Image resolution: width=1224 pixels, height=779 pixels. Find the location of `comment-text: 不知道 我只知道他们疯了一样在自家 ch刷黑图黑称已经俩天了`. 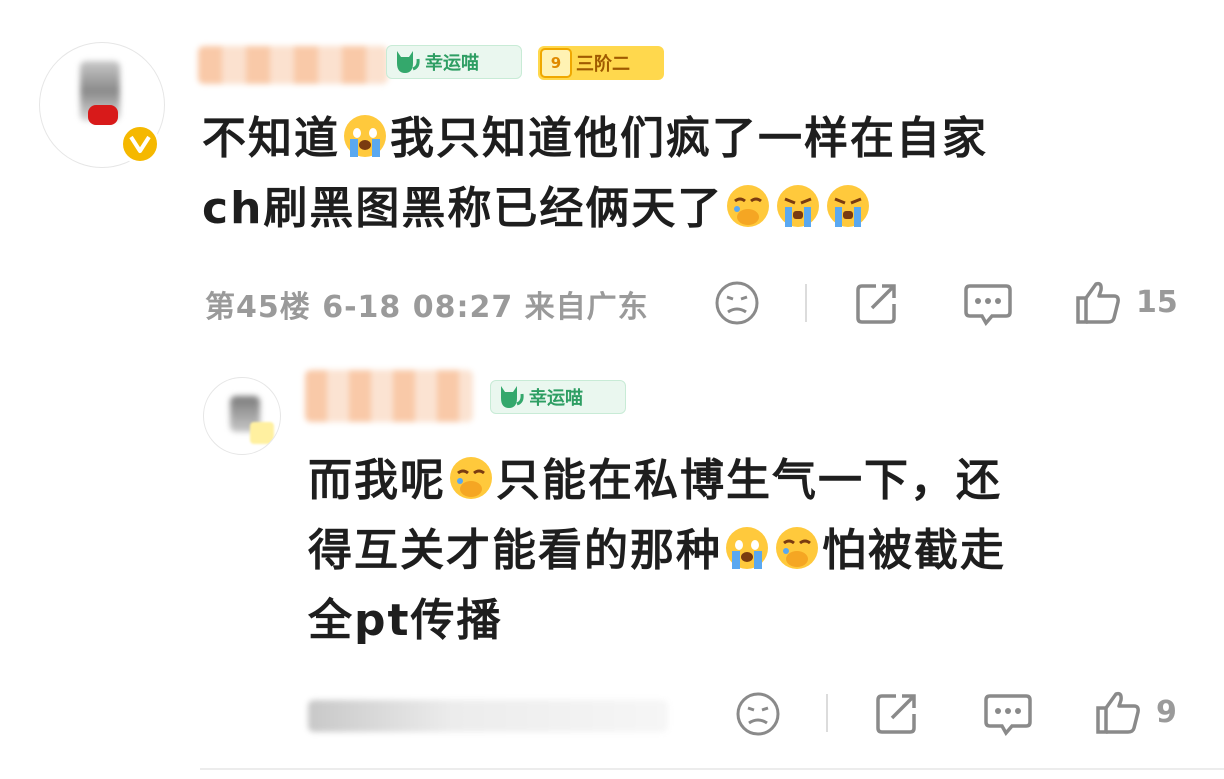

comment-text: 不知道 我只知道他们疯了一样在自家 ch刷黑图黑称已经俩天了 is located at coordinates (702, 174).